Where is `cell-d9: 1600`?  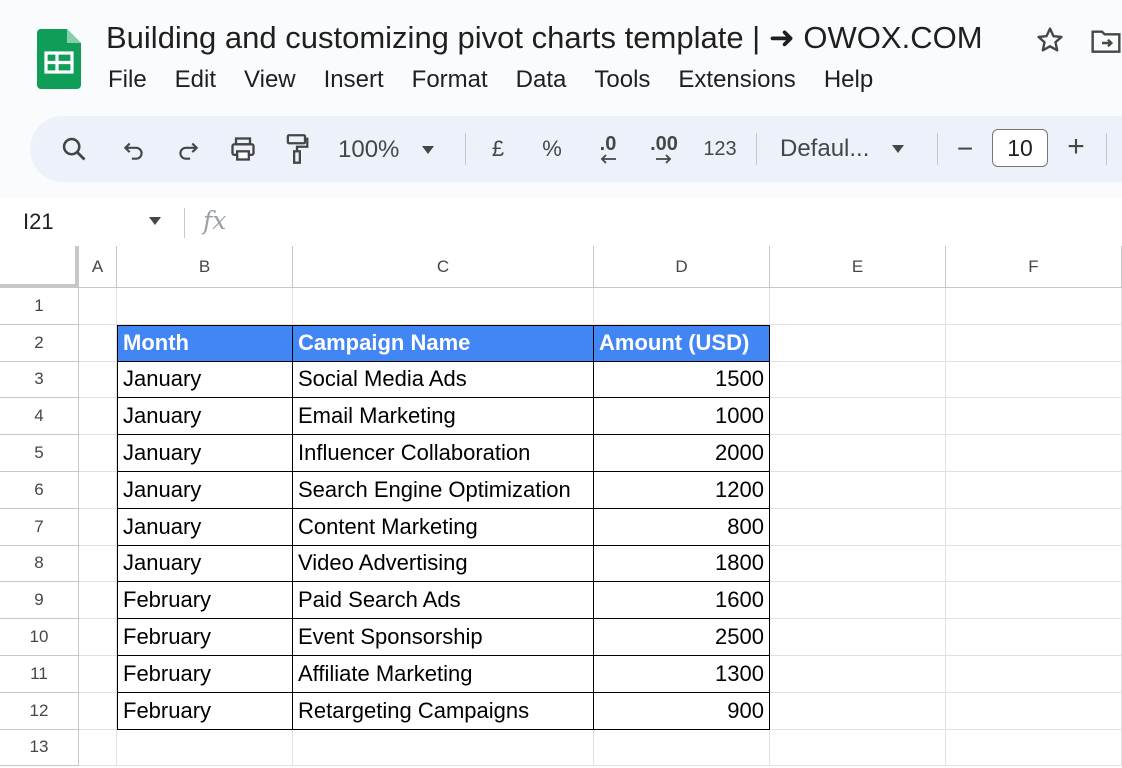
cell-d9: 1600 is located at coordinates (682, 601).